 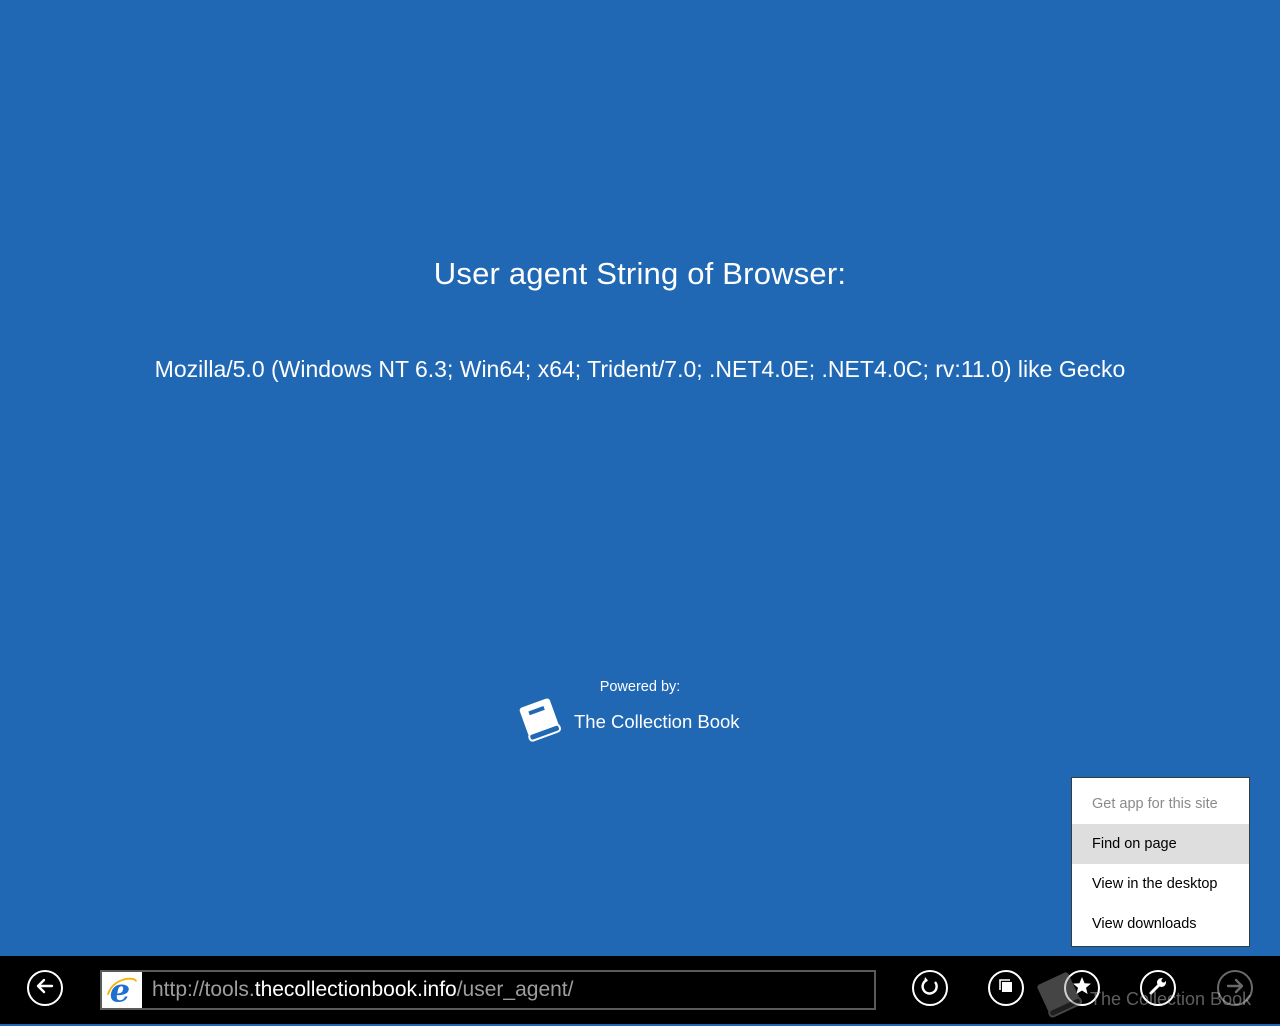 I want to click on brand-name: The Collection Book, so click(x=657, y=721).